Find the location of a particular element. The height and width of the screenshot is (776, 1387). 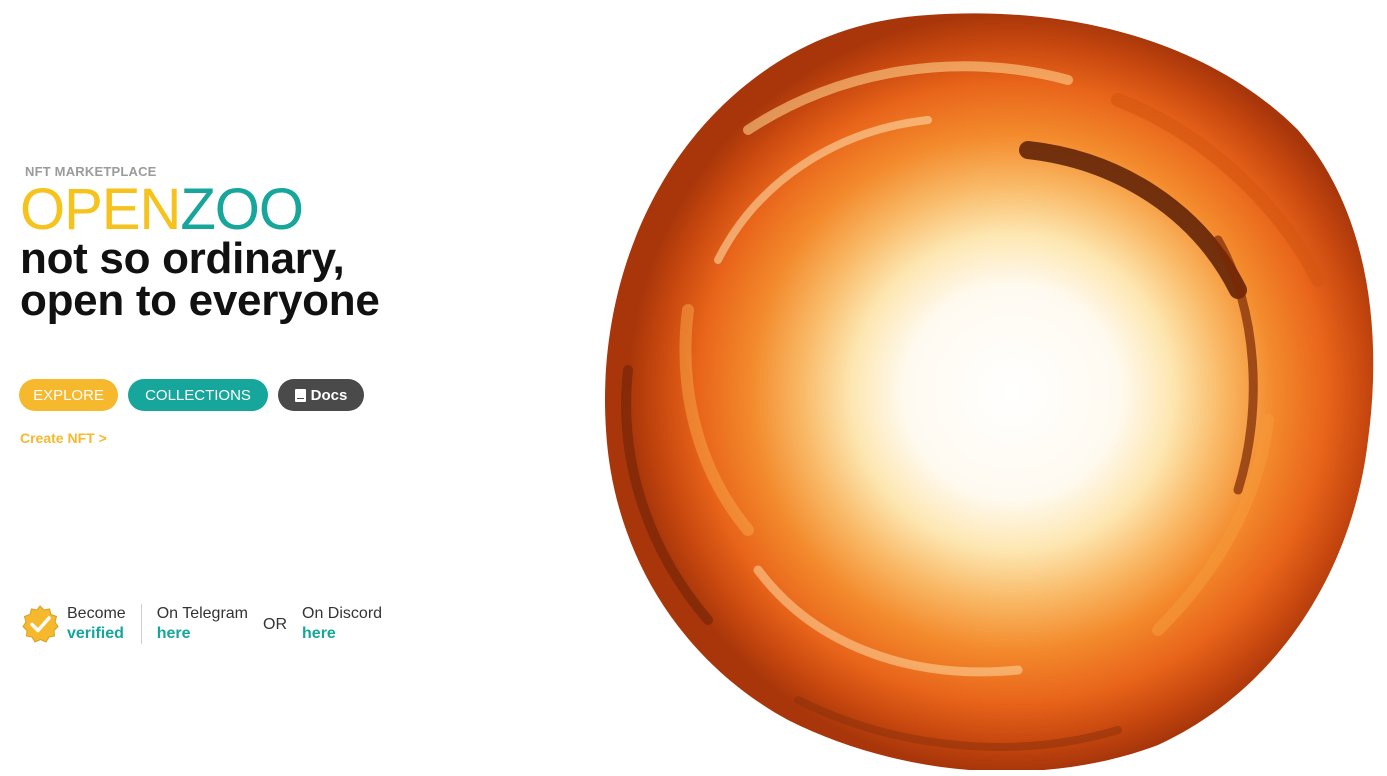

become-verified: Become verified is located at coordinates (96, 624).